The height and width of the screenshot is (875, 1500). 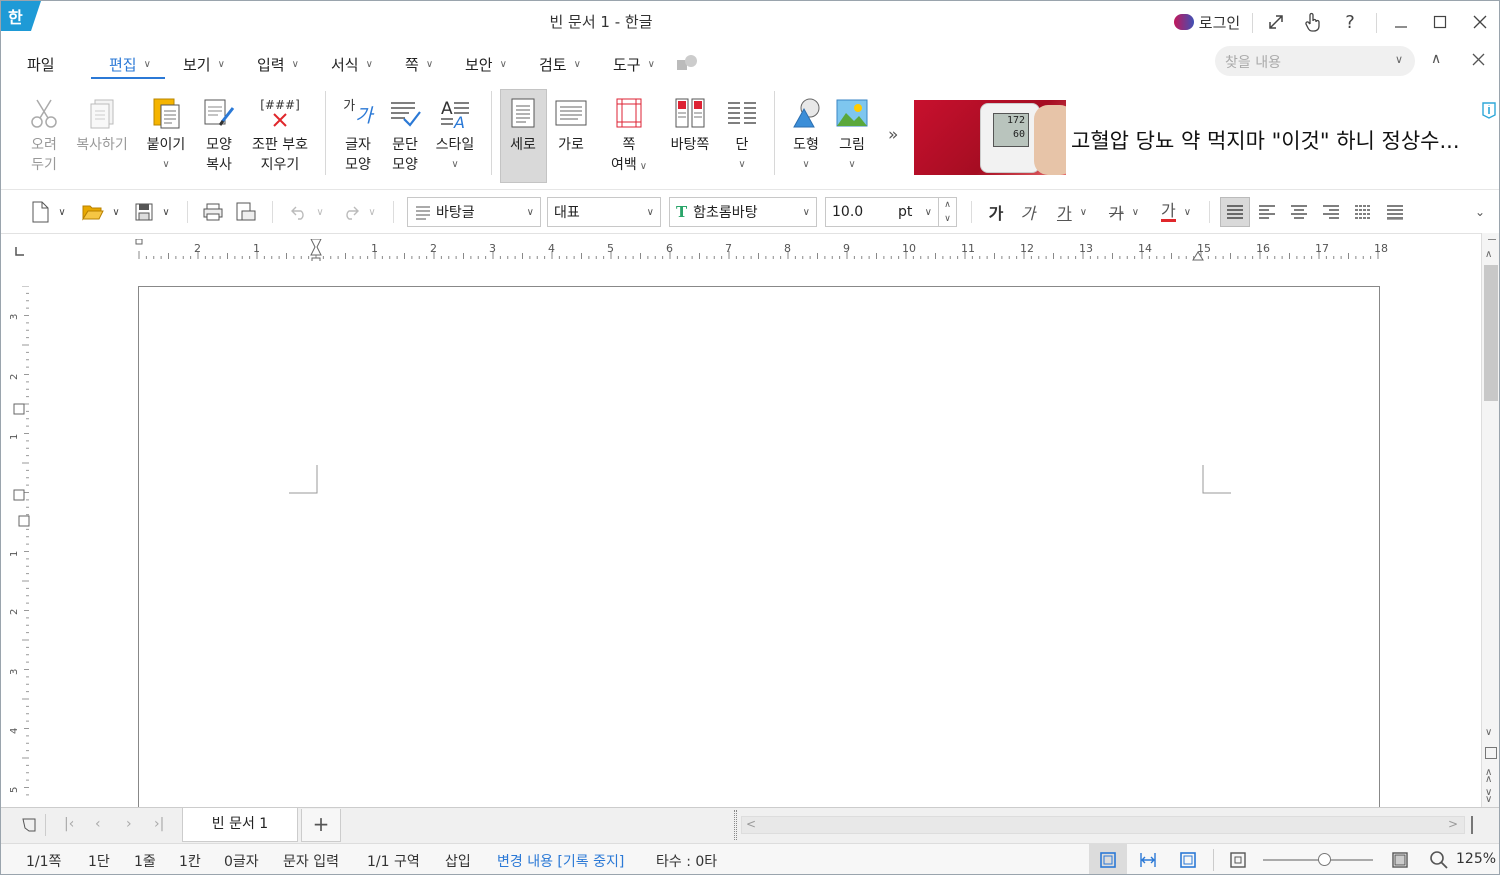 What do you see at coordinates (1478, 61) in the screenshot?
I see `close-document-icon` at bounding box center [1478, 61].